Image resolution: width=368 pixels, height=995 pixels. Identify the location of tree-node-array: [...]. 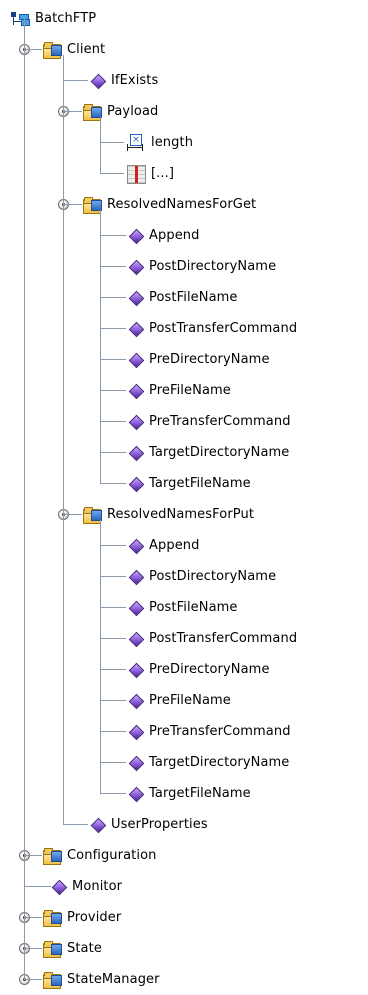
(150, 173).